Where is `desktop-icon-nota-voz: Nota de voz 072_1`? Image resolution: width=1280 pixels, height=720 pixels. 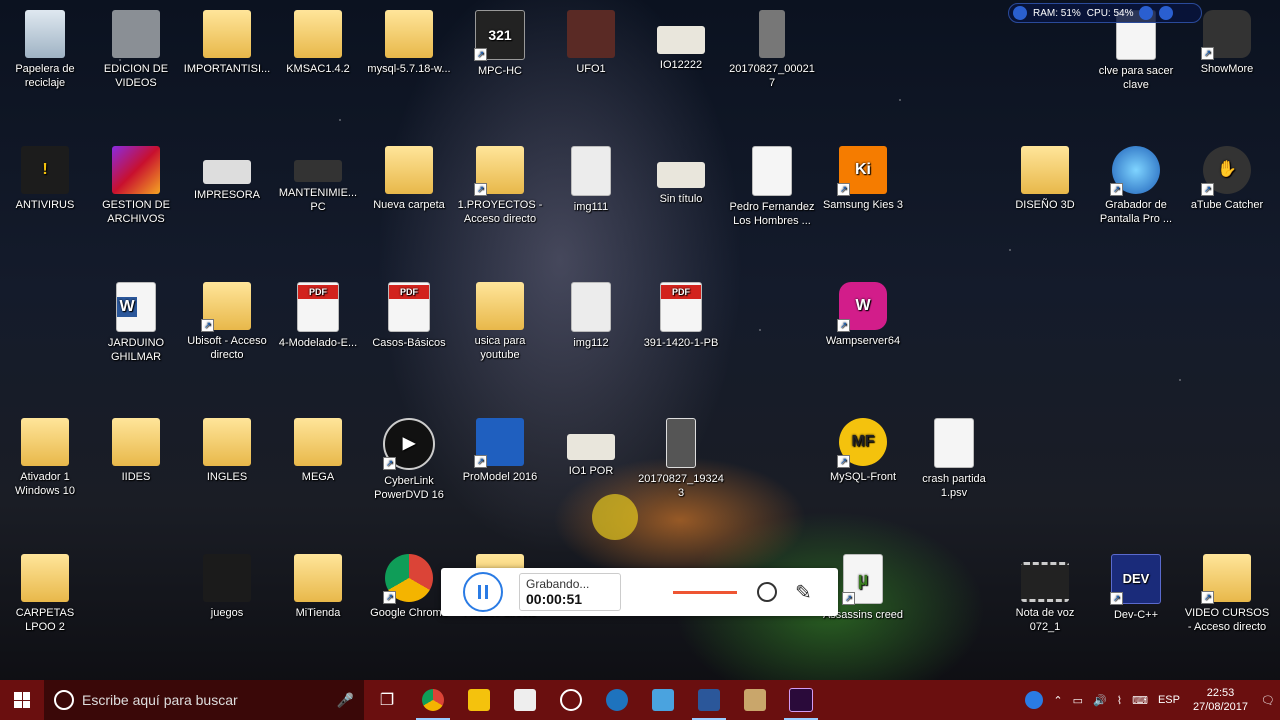 desktop-icon-nota-voz: Nota de voz 072_1 is located at coordinates (1045, 591).